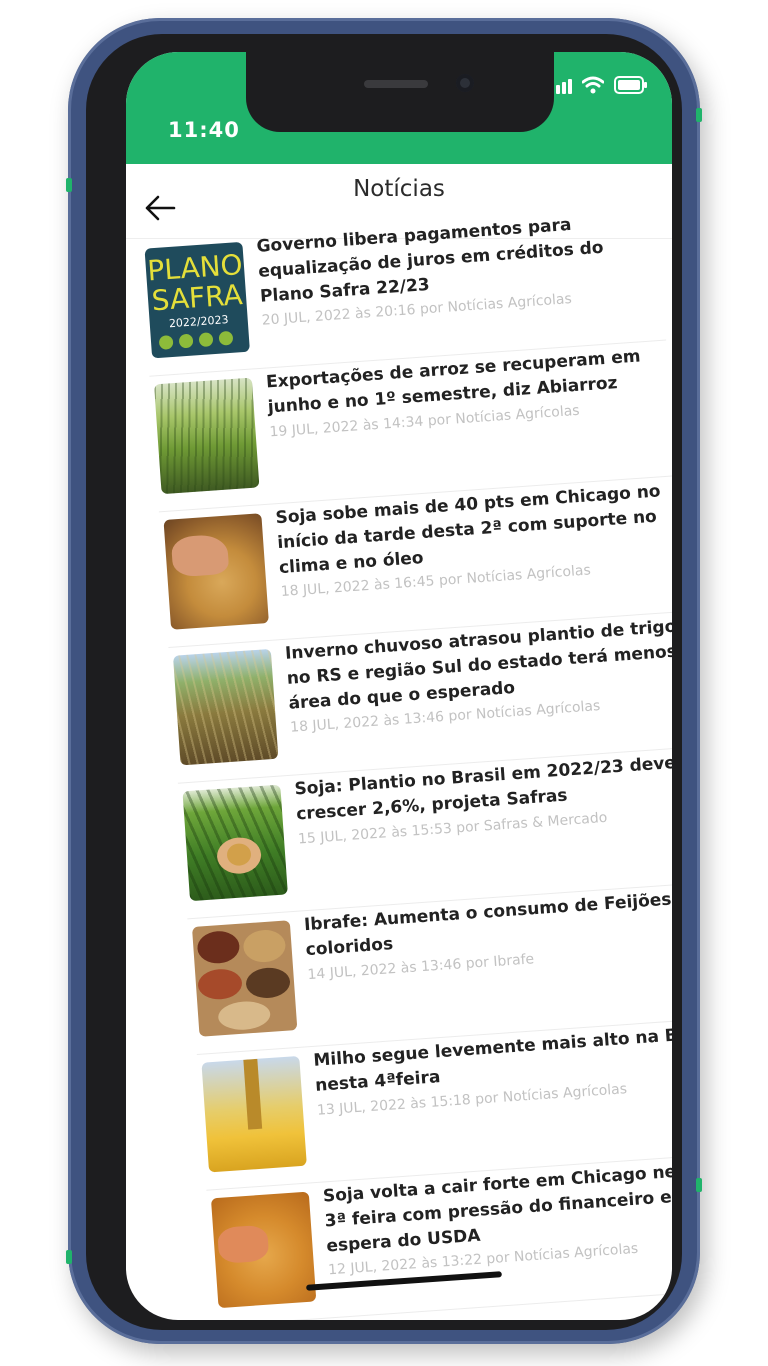 This screenshot has width=768, height=1366. I want to click on news-thumbnail-corn-harvest, so click(254, 1114).